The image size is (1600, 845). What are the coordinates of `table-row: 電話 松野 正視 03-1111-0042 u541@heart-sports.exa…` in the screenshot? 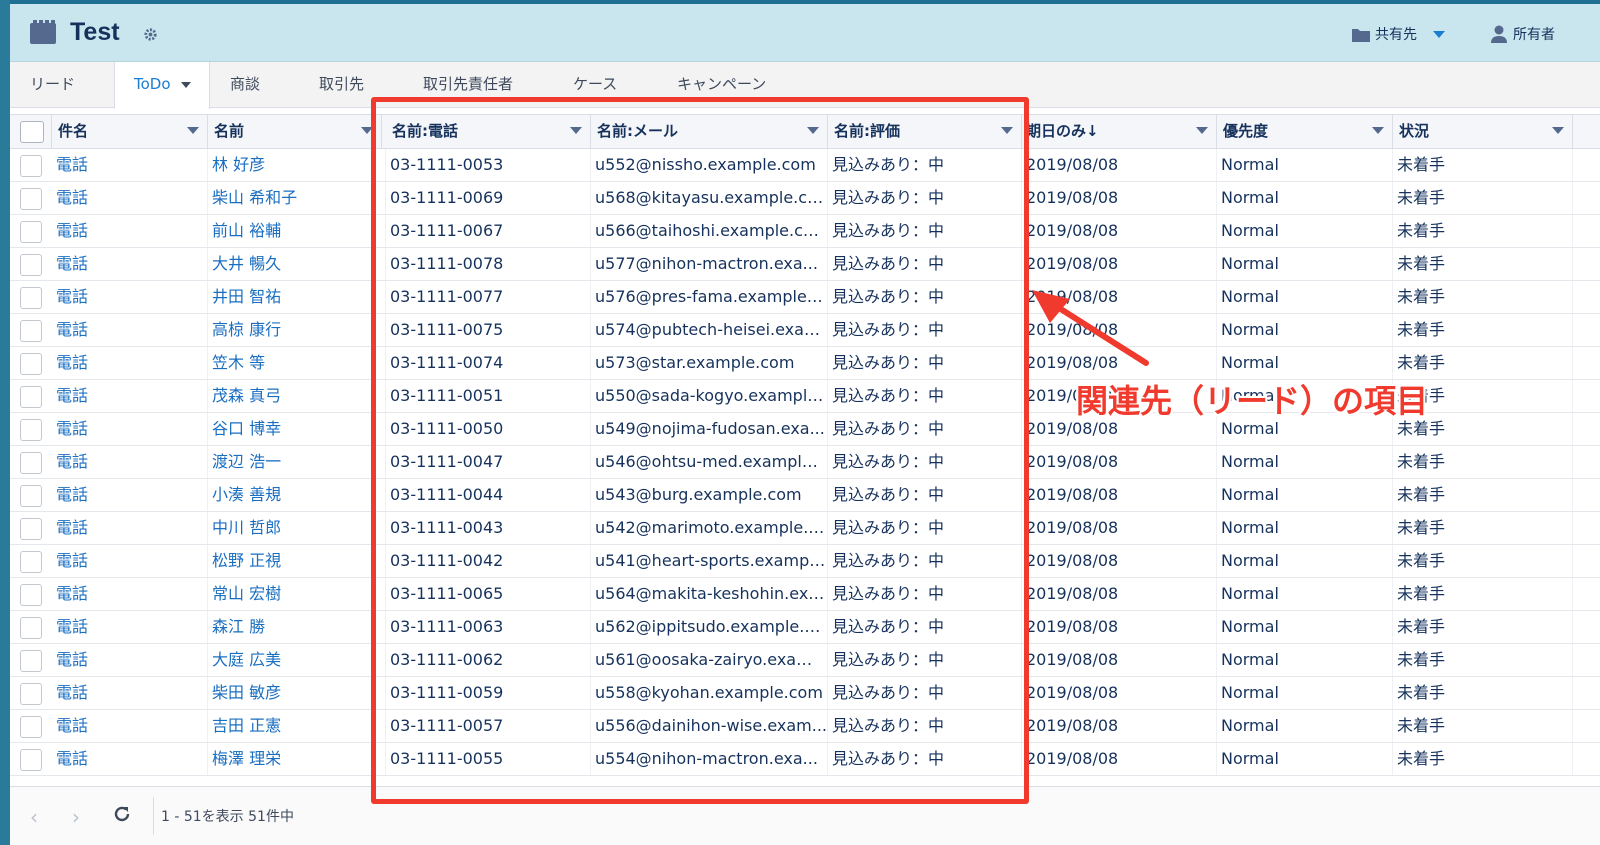 It's located at (805, 561).